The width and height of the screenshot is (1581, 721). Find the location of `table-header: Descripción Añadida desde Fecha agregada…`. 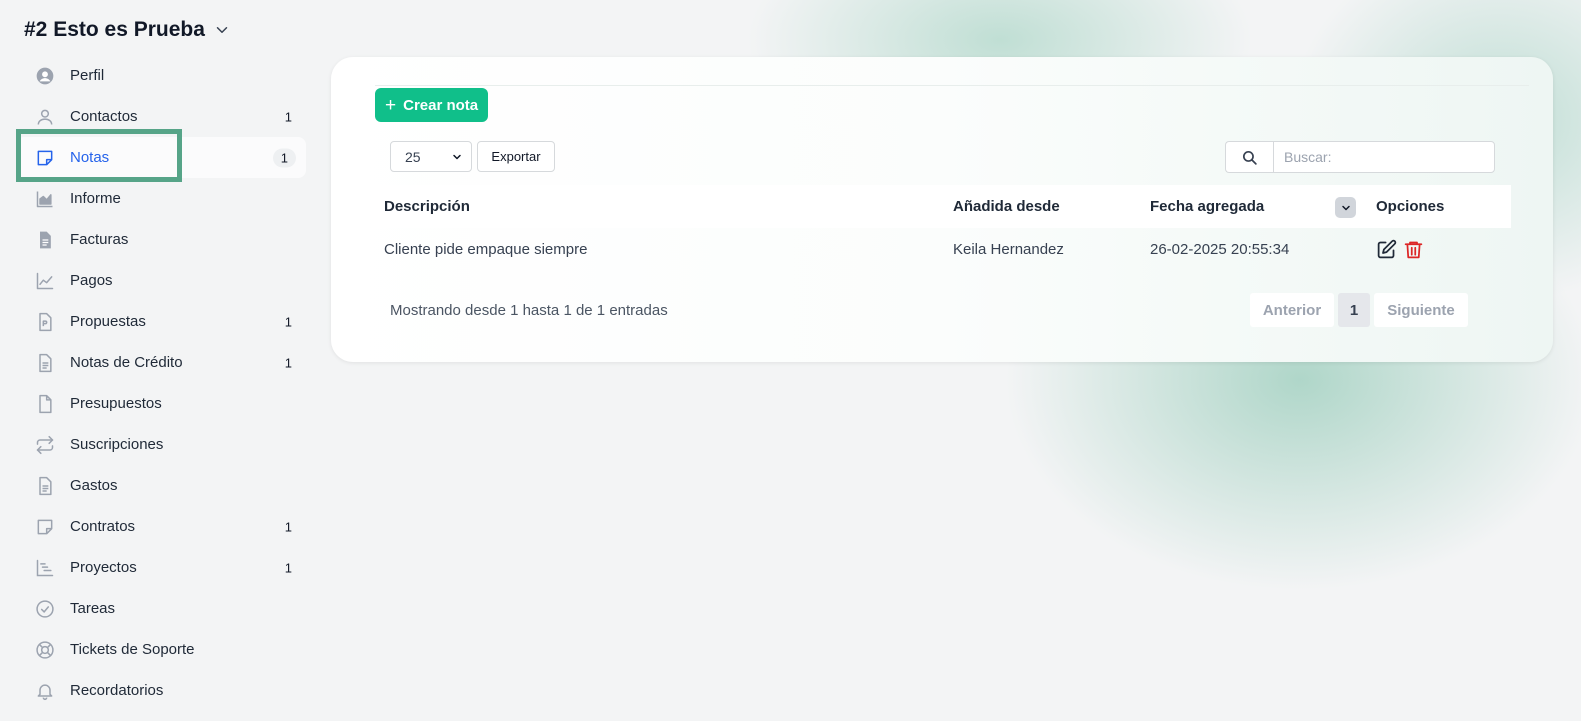

table-header: Descripción Añadida desde Fecha agregada… is located at coordinates (942, 206).